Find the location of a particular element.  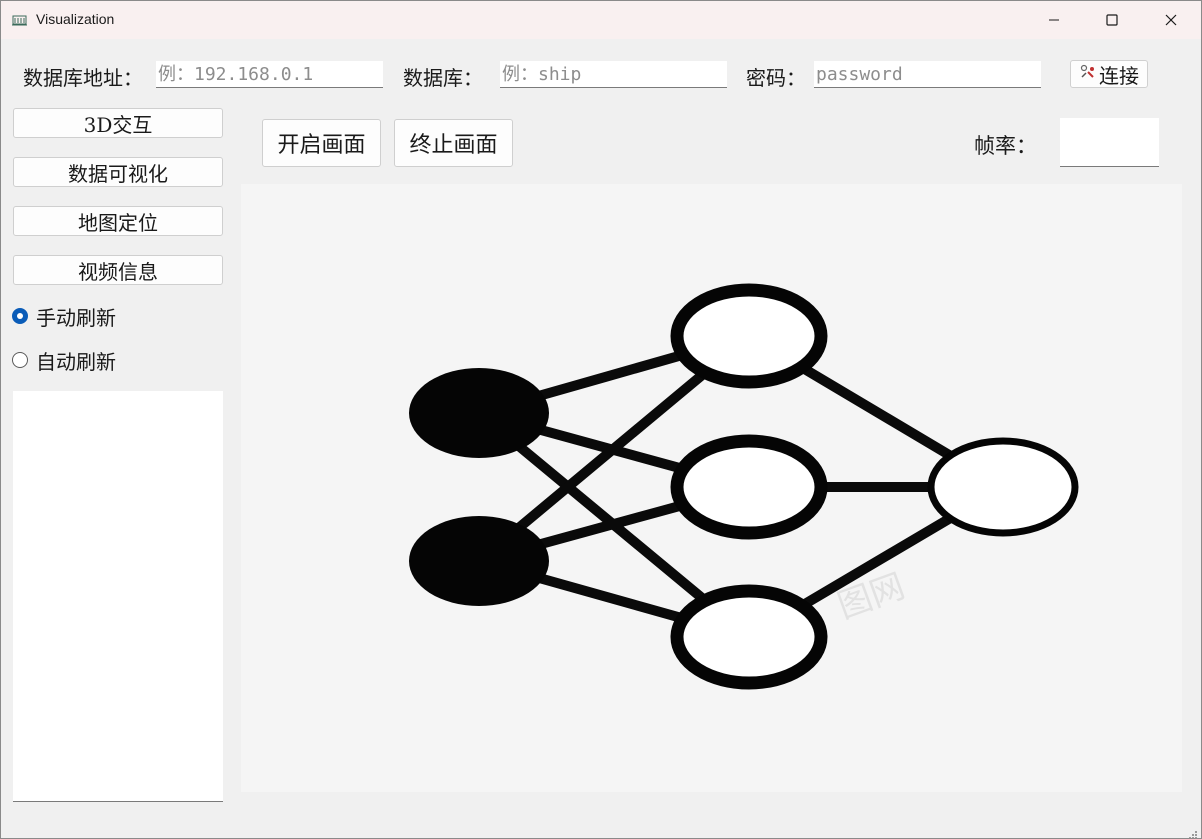

start-display-label: 开启画面 is located at coordinates (321, 145).